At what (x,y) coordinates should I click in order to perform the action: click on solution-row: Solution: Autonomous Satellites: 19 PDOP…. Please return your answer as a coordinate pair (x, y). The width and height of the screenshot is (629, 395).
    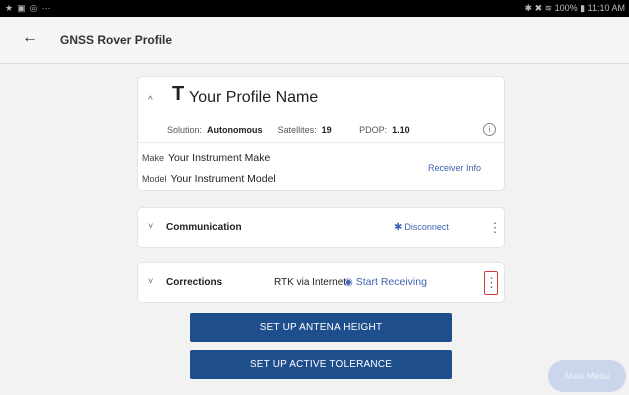
    Looking at the image, I should click on (288, 130).